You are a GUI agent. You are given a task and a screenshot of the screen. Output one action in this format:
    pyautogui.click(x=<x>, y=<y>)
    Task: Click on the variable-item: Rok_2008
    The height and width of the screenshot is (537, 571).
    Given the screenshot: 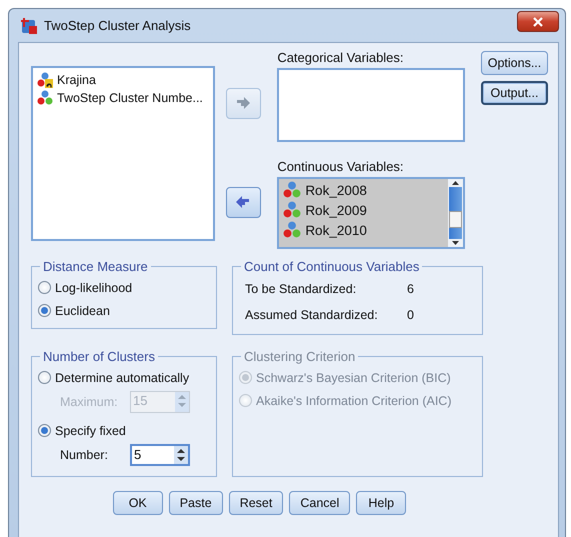 What is the action you would take?
    pyautogui.click(x=363, y=190)
    